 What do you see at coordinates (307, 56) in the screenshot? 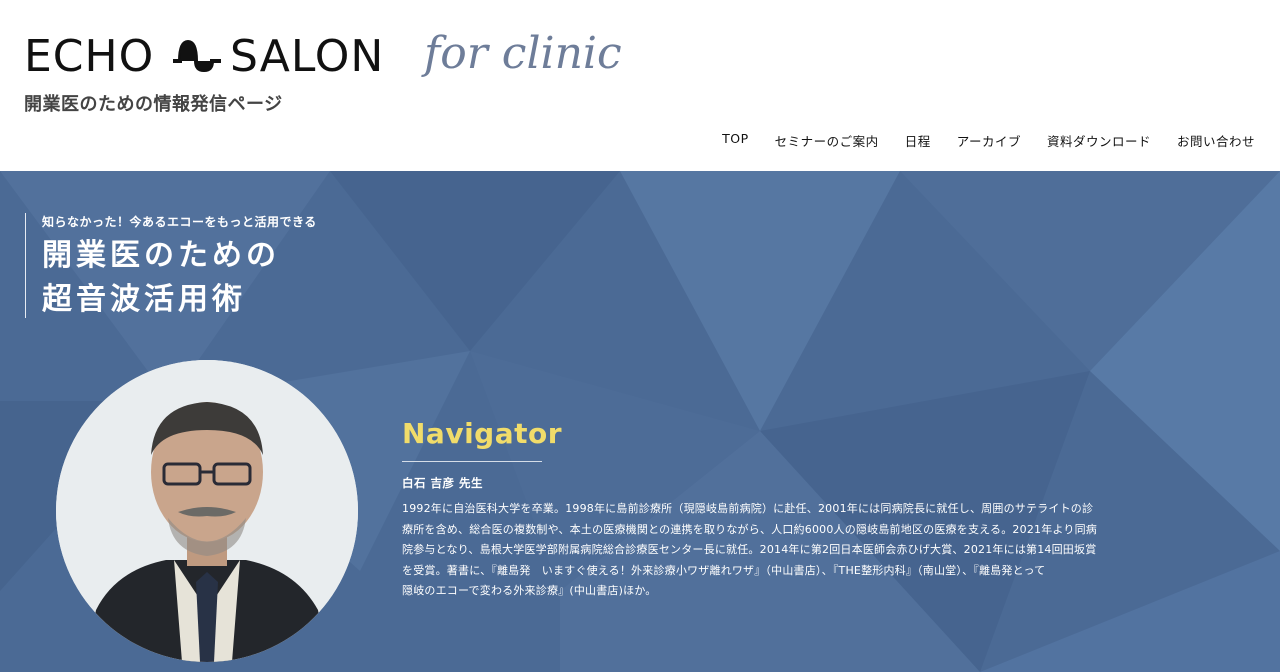
I see `logo-word-salon: SALON` at bounding box center [307, 56].